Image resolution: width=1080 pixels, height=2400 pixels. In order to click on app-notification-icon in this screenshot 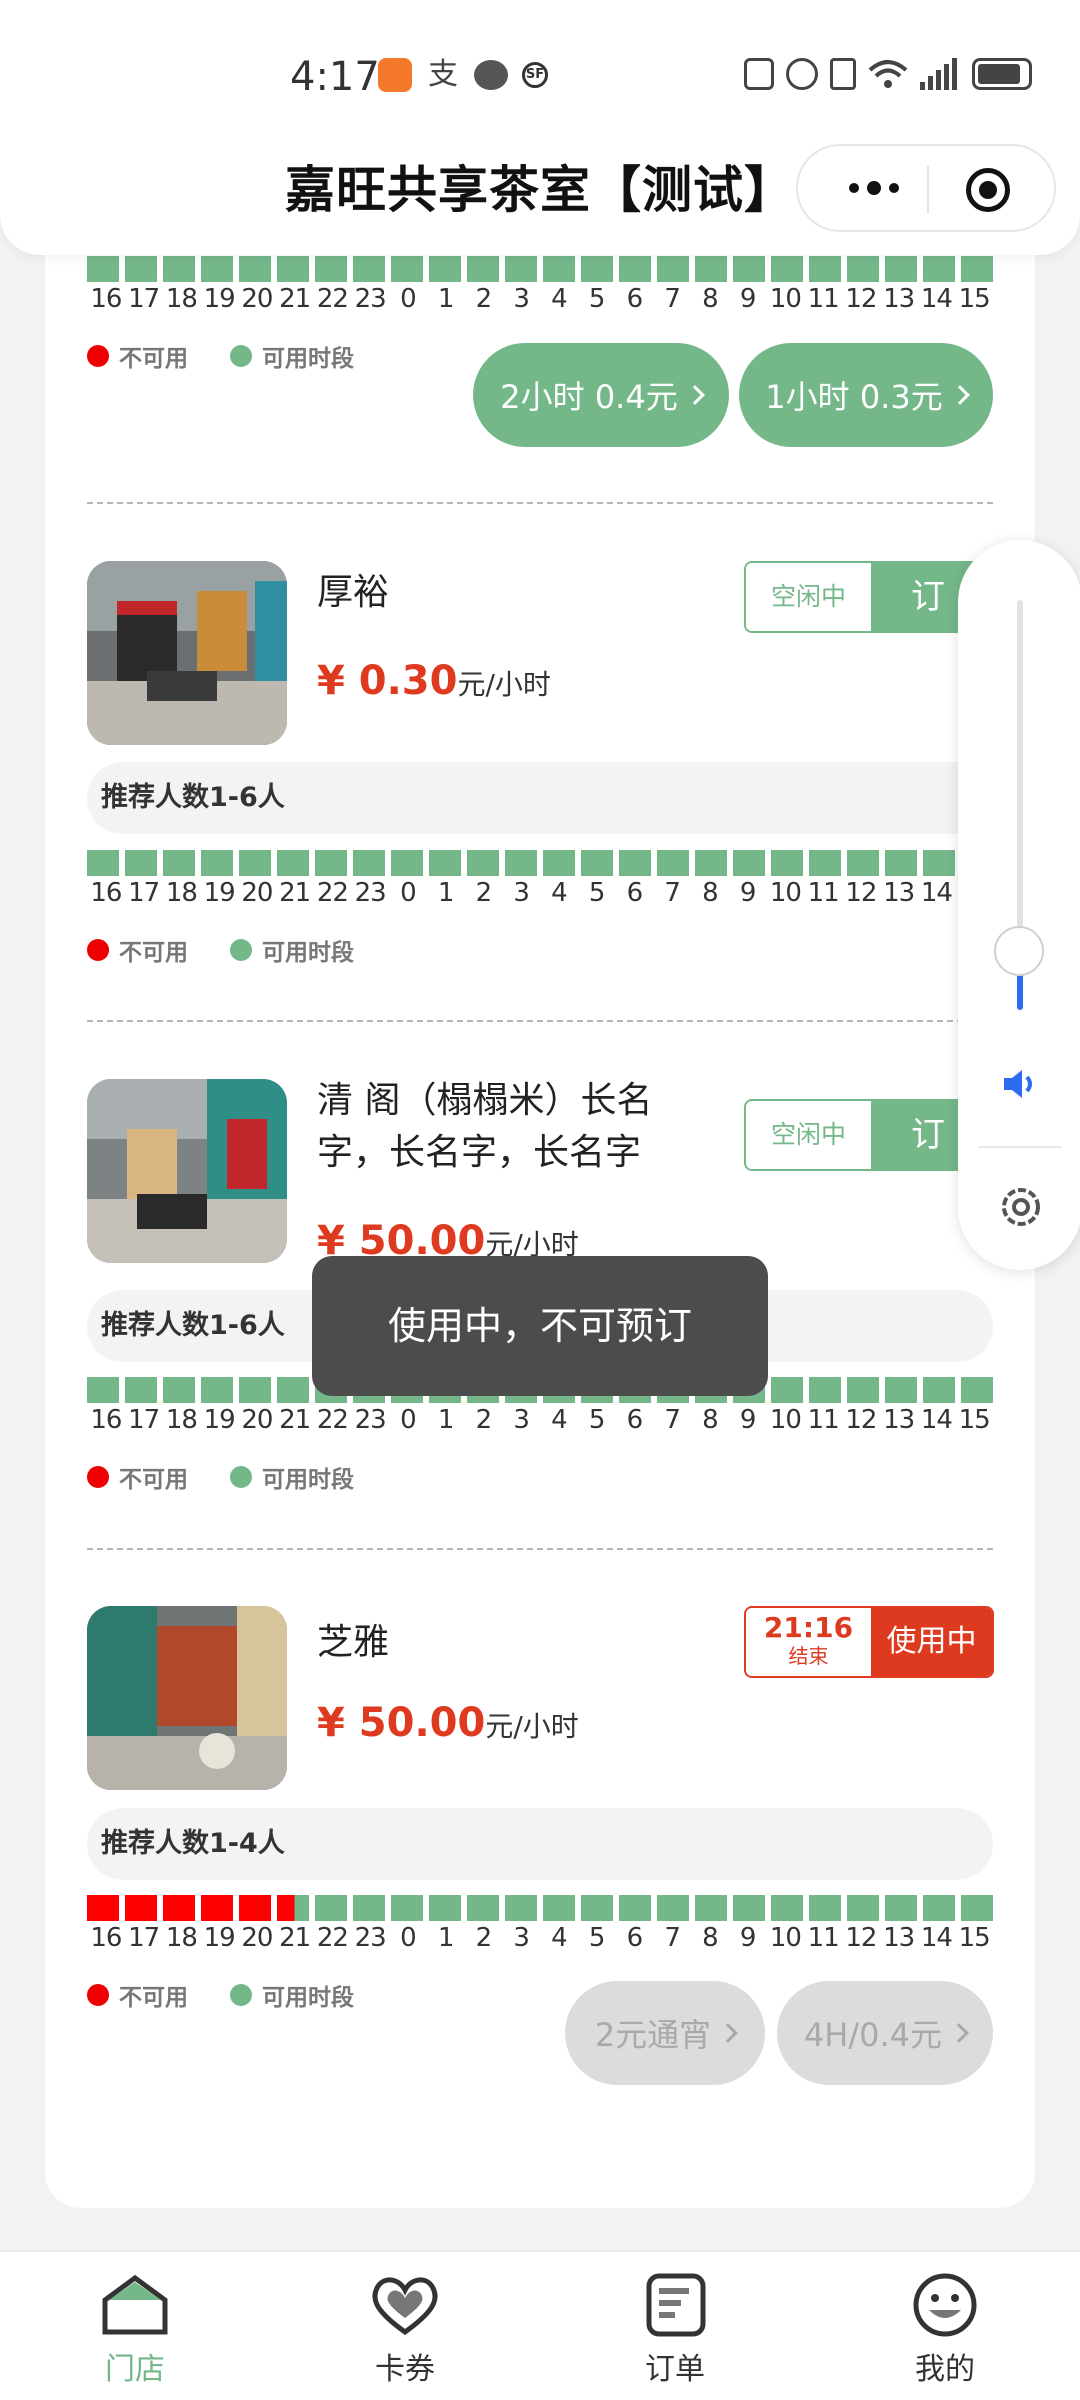, I will do `click(395, 75)`.